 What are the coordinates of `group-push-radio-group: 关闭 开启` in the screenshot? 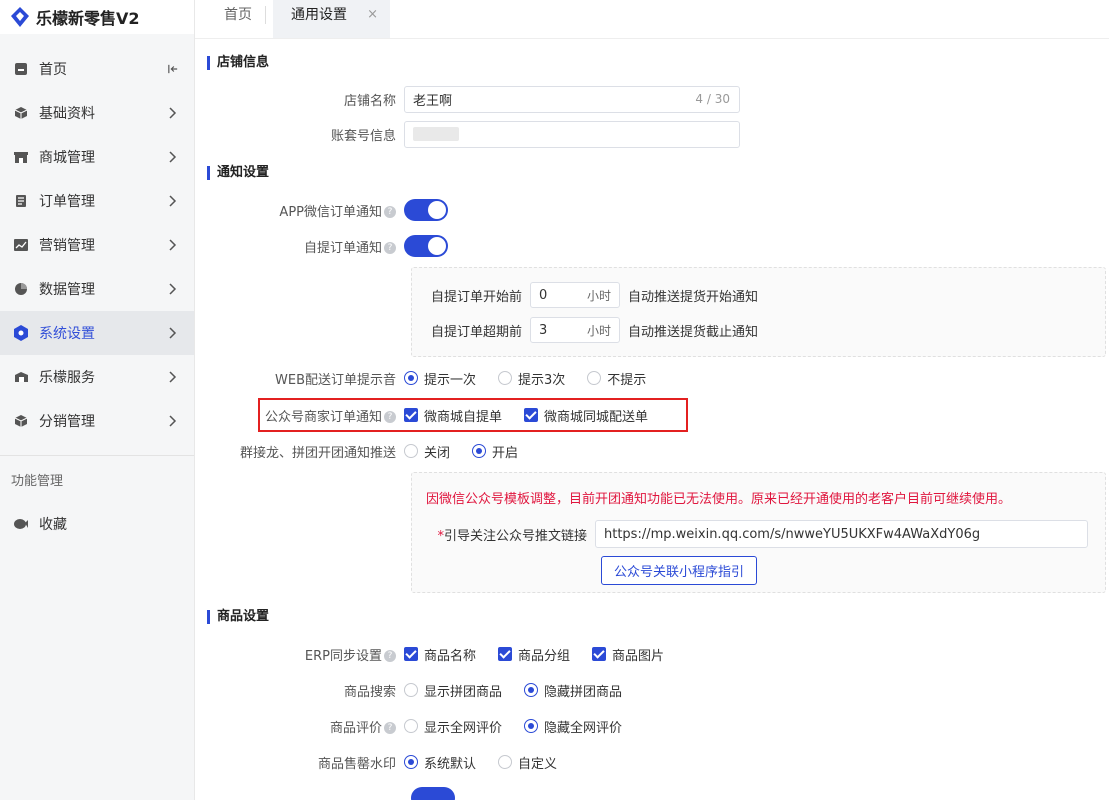 It's located at (472, 451).